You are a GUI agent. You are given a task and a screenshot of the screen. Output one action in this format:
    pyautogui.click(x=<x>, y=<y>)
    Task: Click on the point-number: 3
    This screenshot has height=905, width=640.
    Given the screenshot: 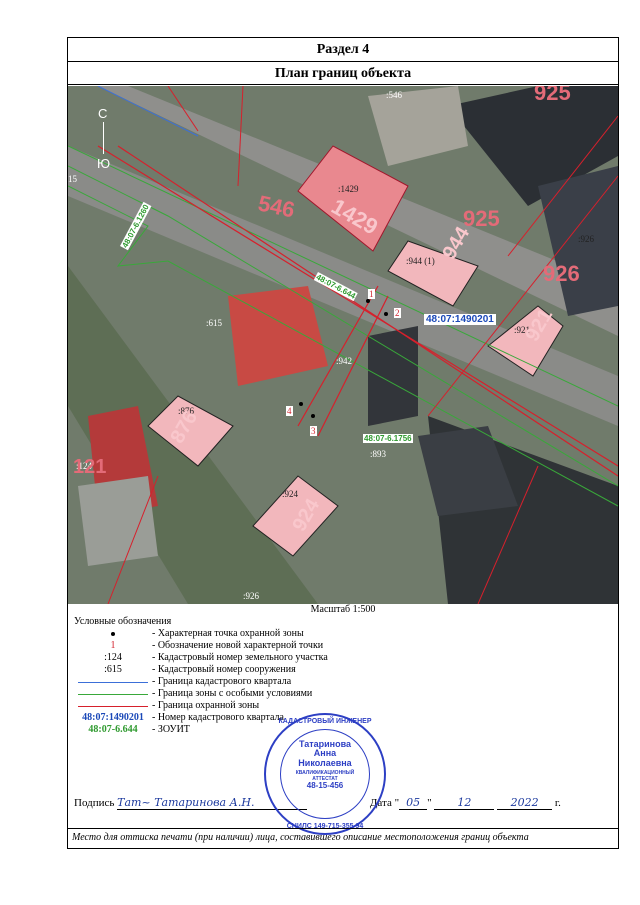 What is the action you would take?
    pyautogui.click(x=313, y=431)
    